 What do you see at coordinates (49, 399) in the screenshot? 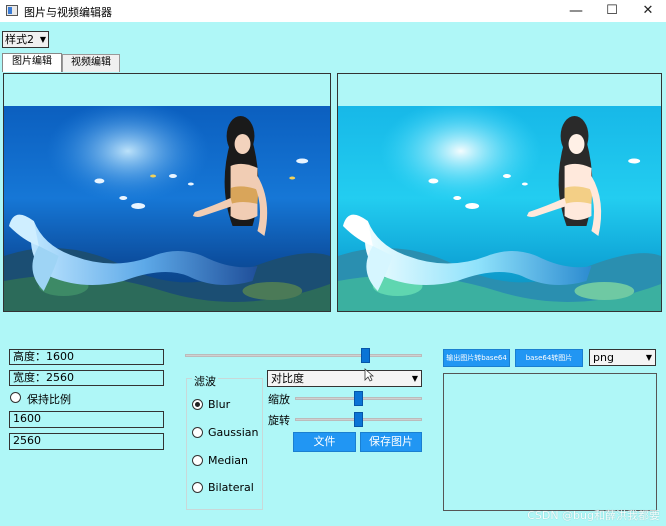
I see `keep-ratio-label: 保持比例` at bounding box center [49, 399].